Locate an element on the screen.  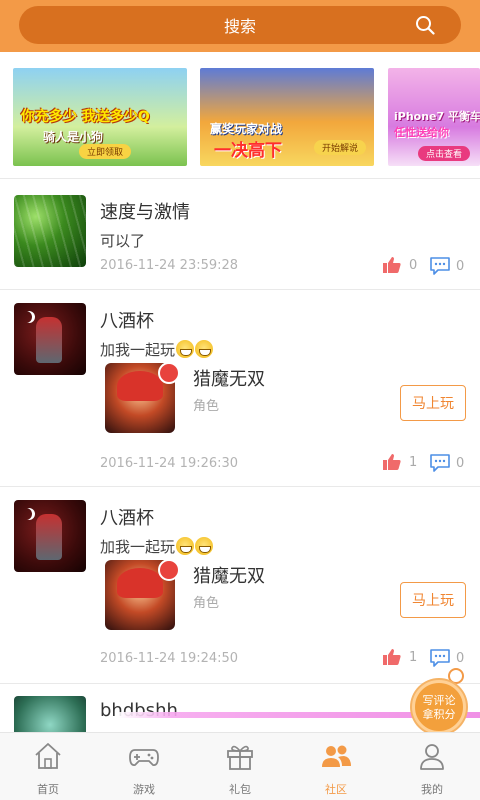
banner-headline: 你充多少 我送多少Q is located at coordinates (85, 117).